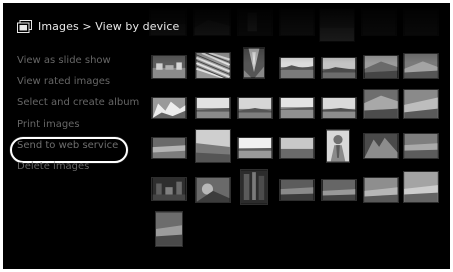 The height and width of the screenshot is (272, 453). What do you see at coordinates (24, 26) in the screenshot?
I see `images-icon` at bounding box center [24, 26].